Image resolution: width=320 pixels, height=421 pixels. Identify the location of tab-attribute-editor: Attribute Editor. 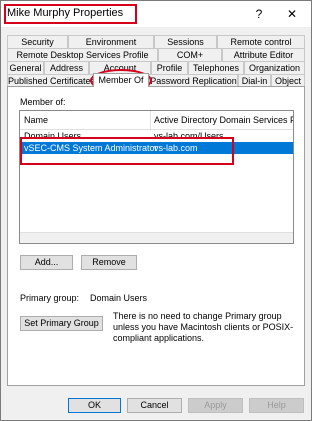
(263, 54).